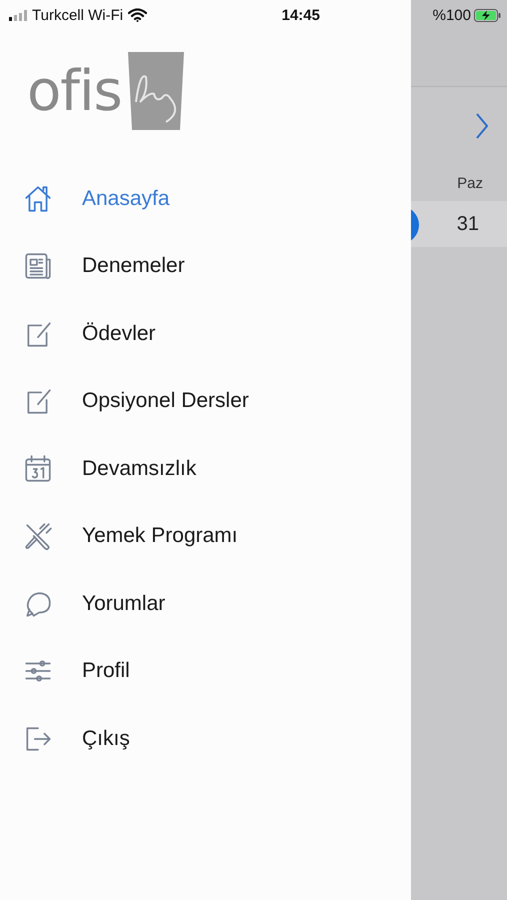 The width and height of the screenshot is (507, 900). Describe the element at coordinates (205, 334) in the screenshot. I see `menu-item: Ödevler` at that location.